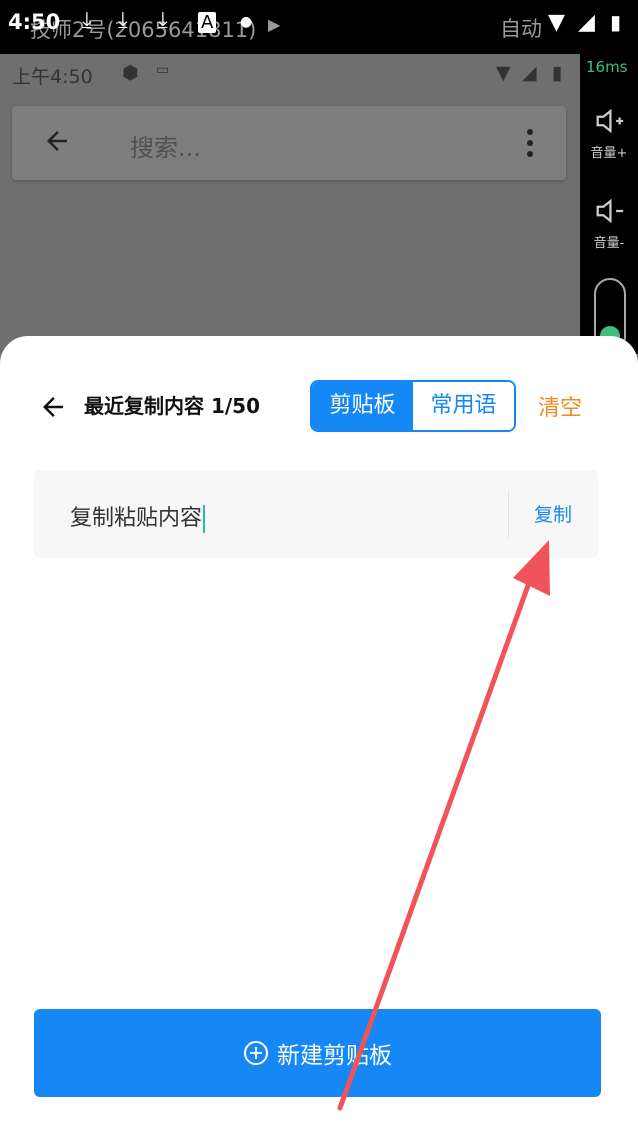  I want to click on new-clipboard-button: 新建剪贴板, so click(317, 1053).